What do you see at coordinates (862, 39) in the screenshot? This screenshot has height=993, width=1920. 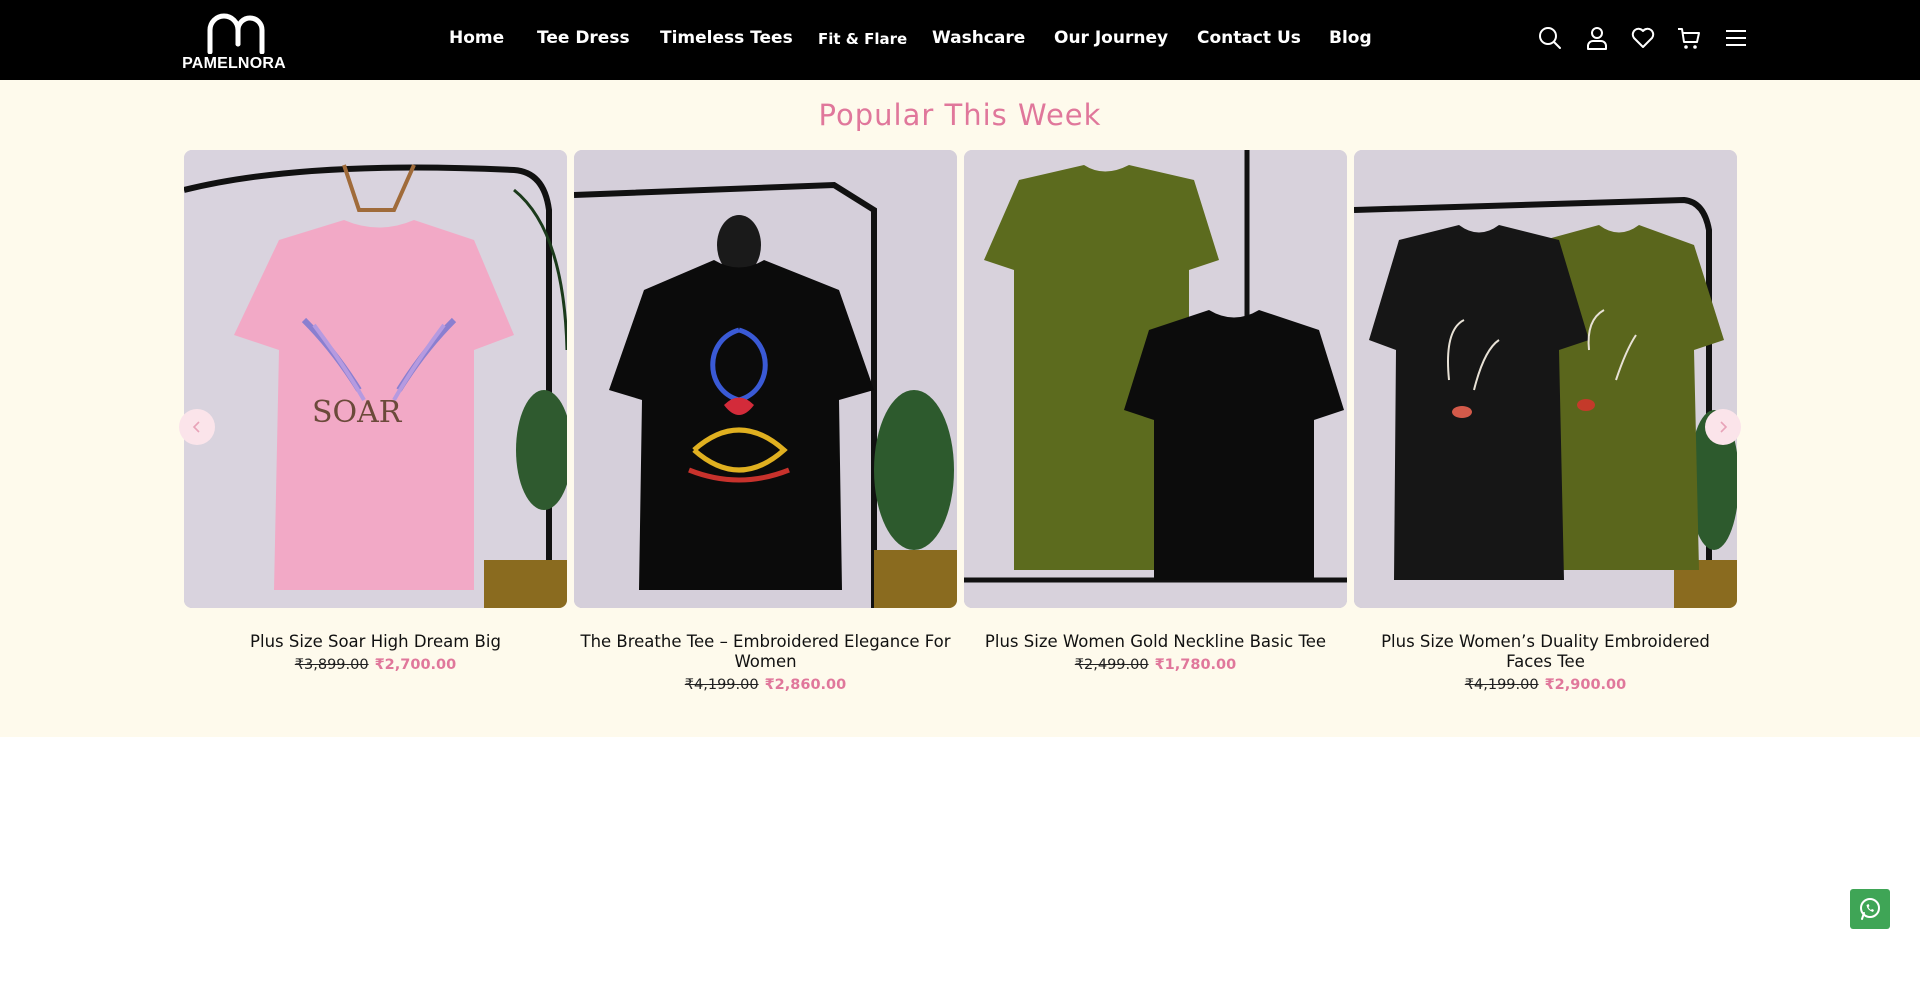 I see `nav-fit-flare: Fit & Flare` at bounding box center [862, 39].